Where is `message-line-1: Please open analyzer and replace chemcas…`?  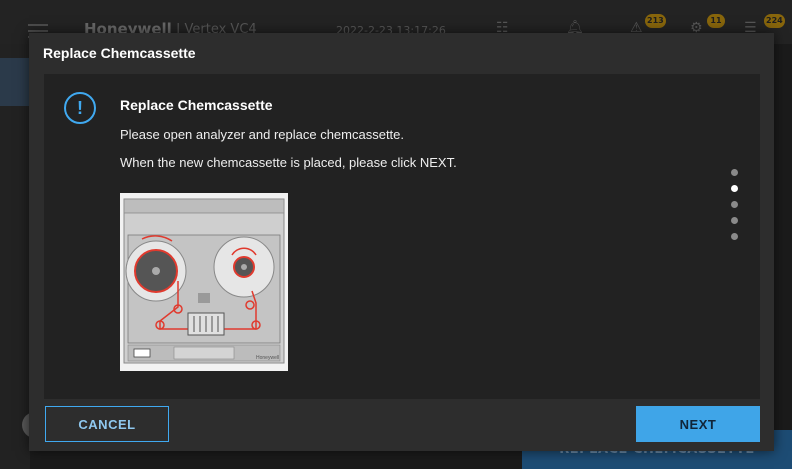 message-line-1: Please open analyzer and replace chemcas… is located at coordinates (262, 134).